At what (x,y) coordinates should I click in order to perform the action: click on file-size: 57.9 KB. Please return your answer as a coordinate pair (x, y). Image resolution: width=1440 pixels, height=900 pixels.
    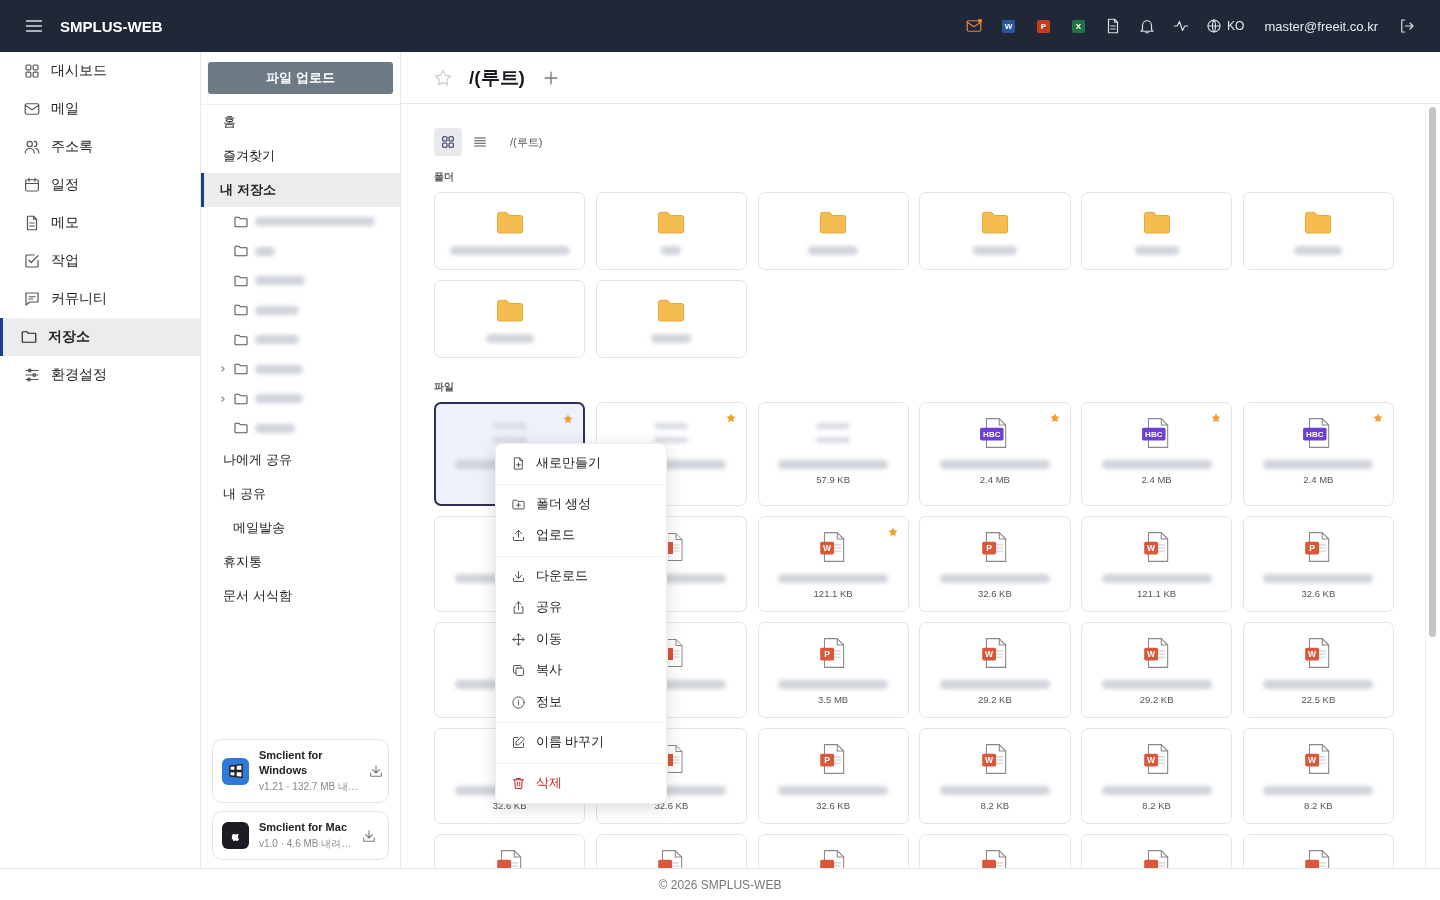
    Looking at the image, I should click on (833, 479).